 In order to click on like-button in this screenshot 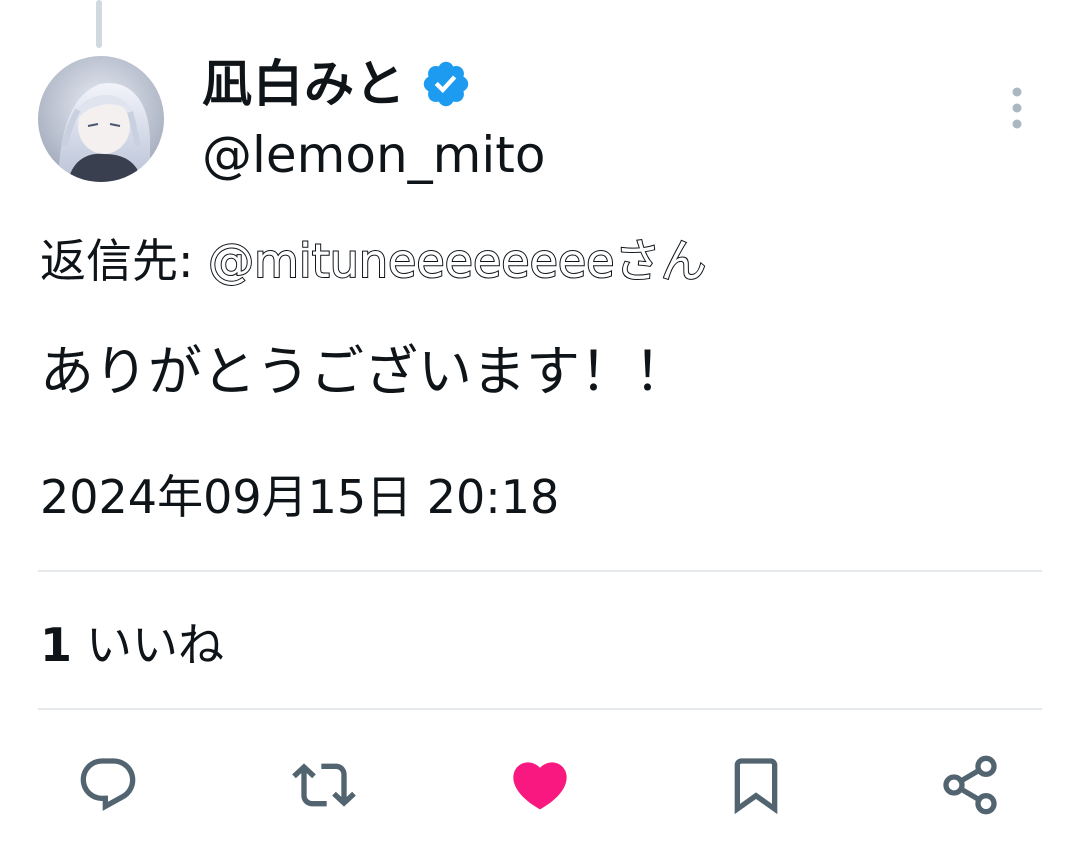, I will do `click(540, 785)`.